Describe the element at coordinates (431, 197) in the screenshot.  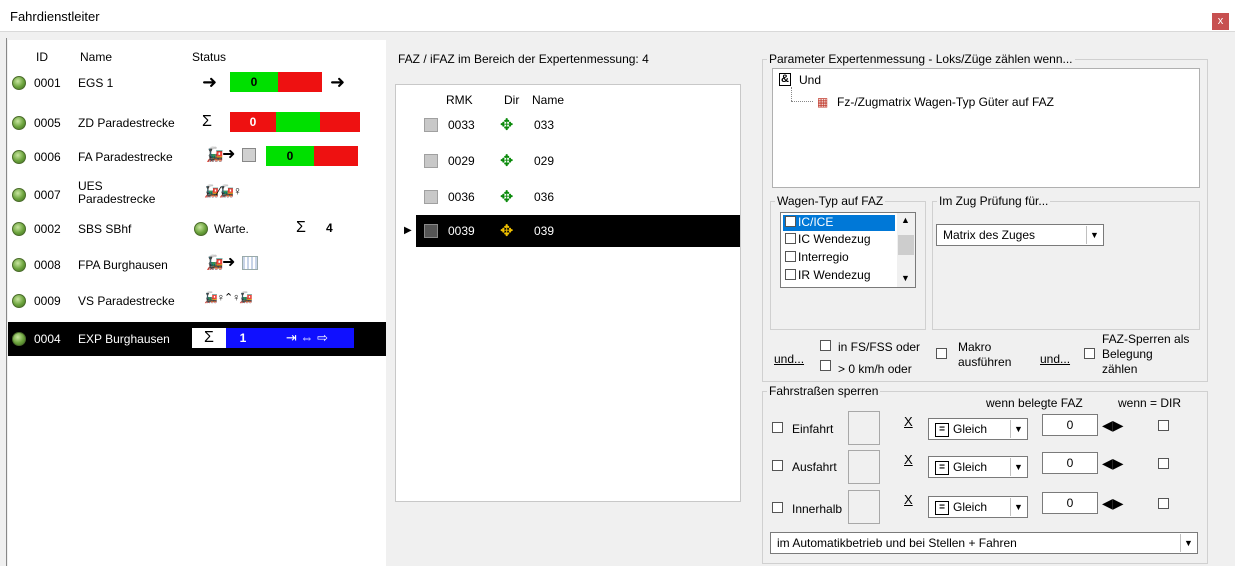
I see `faz-state-icon` at that location.